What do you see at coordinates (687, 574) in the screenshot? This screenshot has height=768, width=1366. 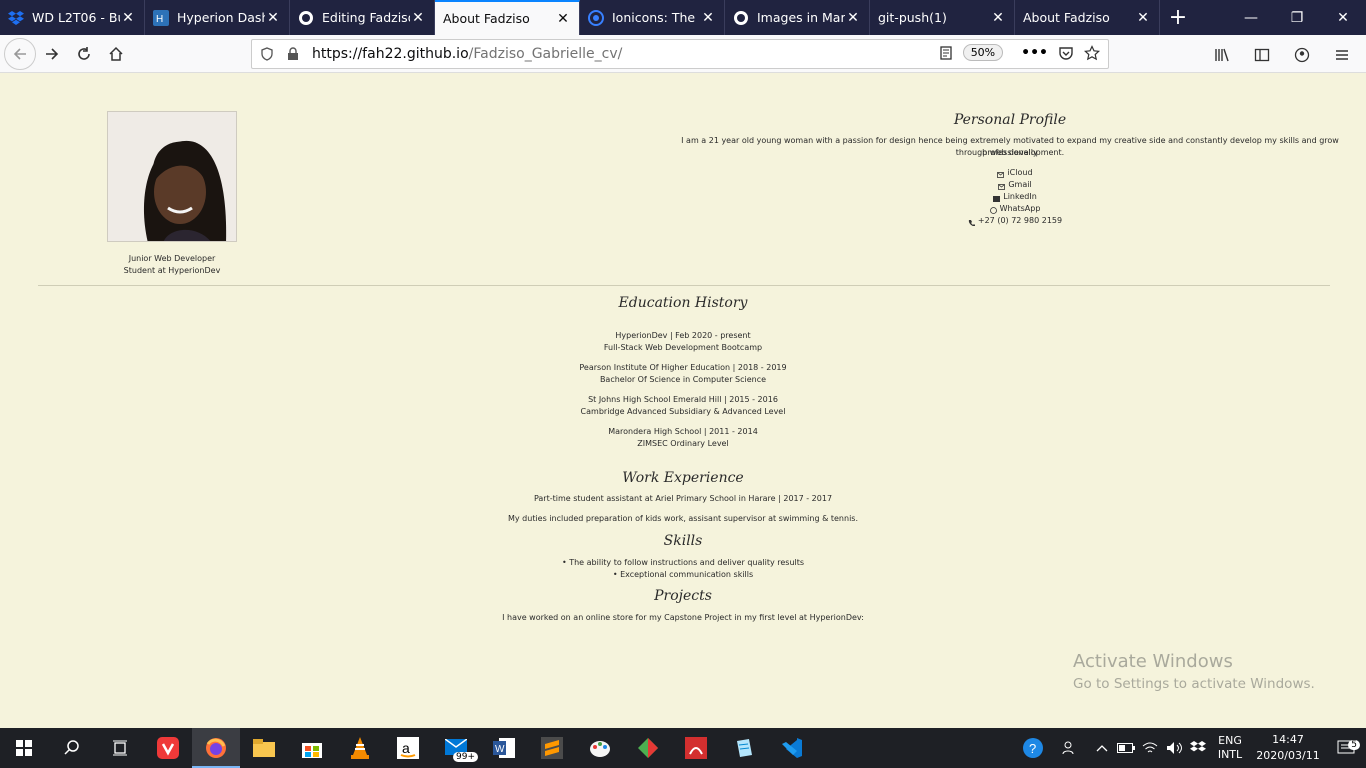 I see `skill-label: Exceptional communication skills` at bounding box center [687, 574].